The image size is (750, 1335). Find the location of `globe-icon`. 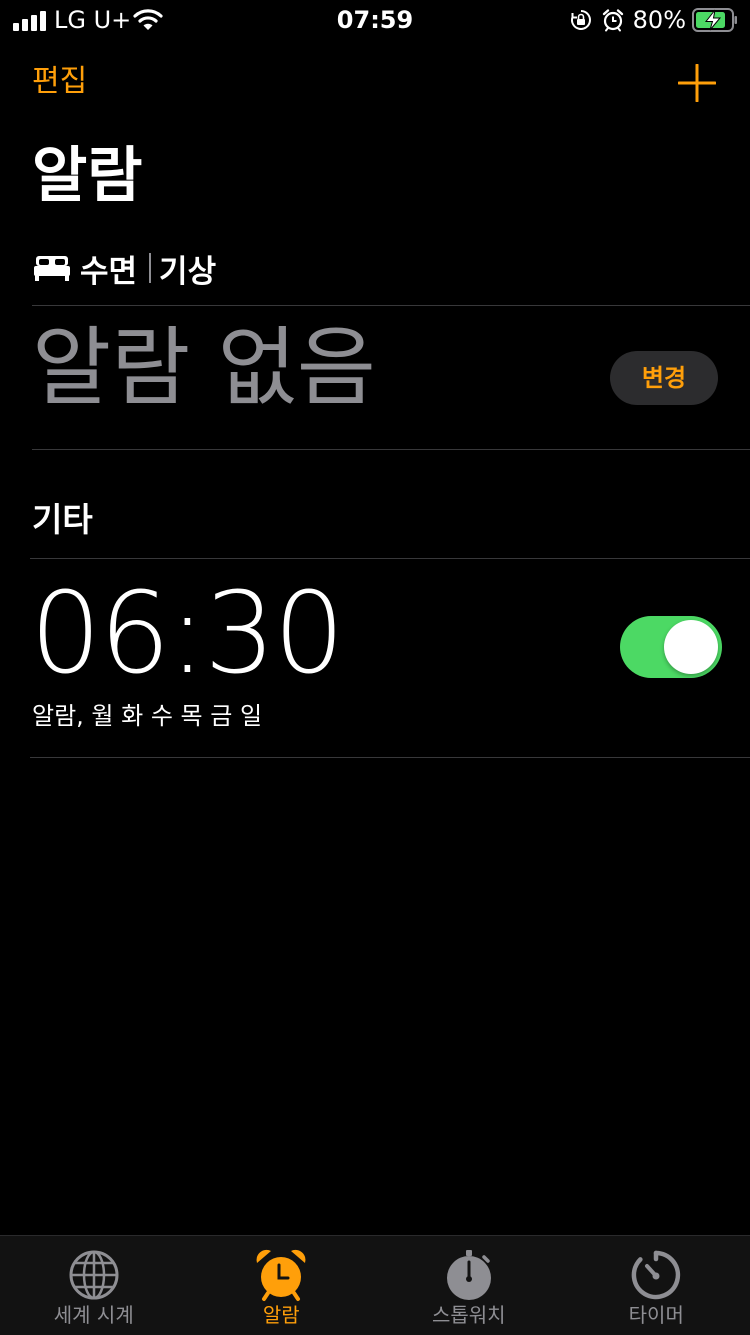

globe-icon is located at coordinates (94, 1275).